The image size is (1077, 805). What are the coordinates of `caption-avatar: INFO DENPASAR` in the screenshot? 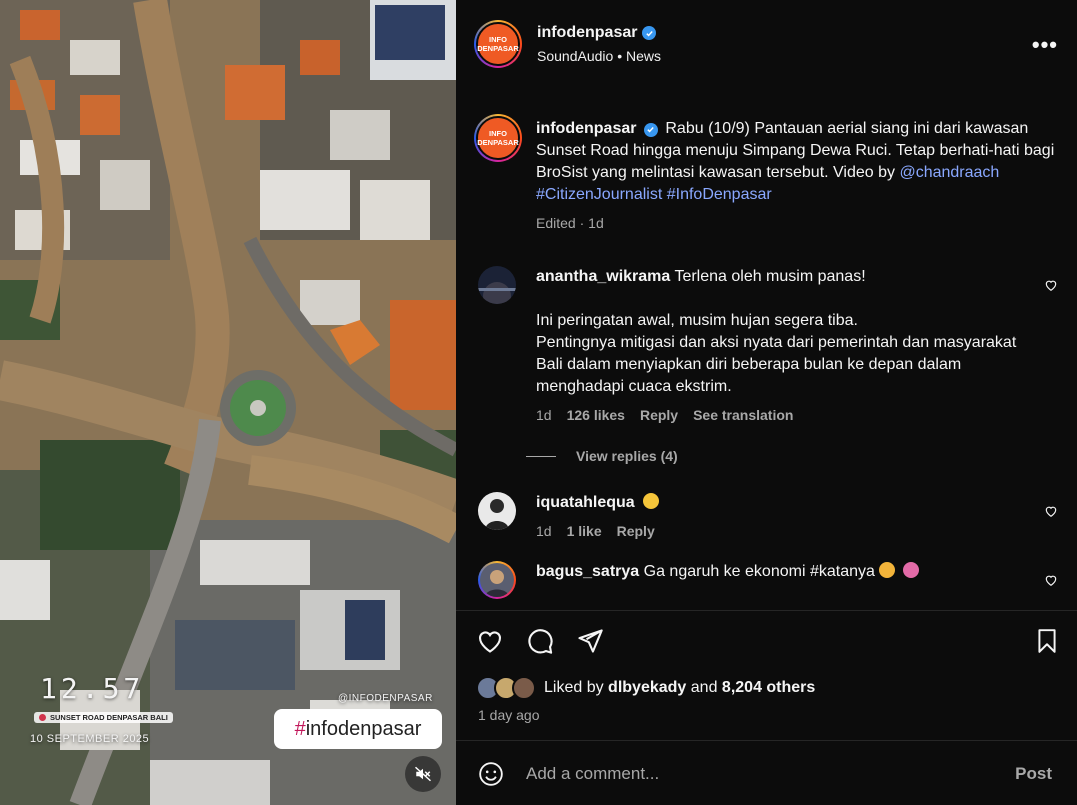 It's located at (498, 138).